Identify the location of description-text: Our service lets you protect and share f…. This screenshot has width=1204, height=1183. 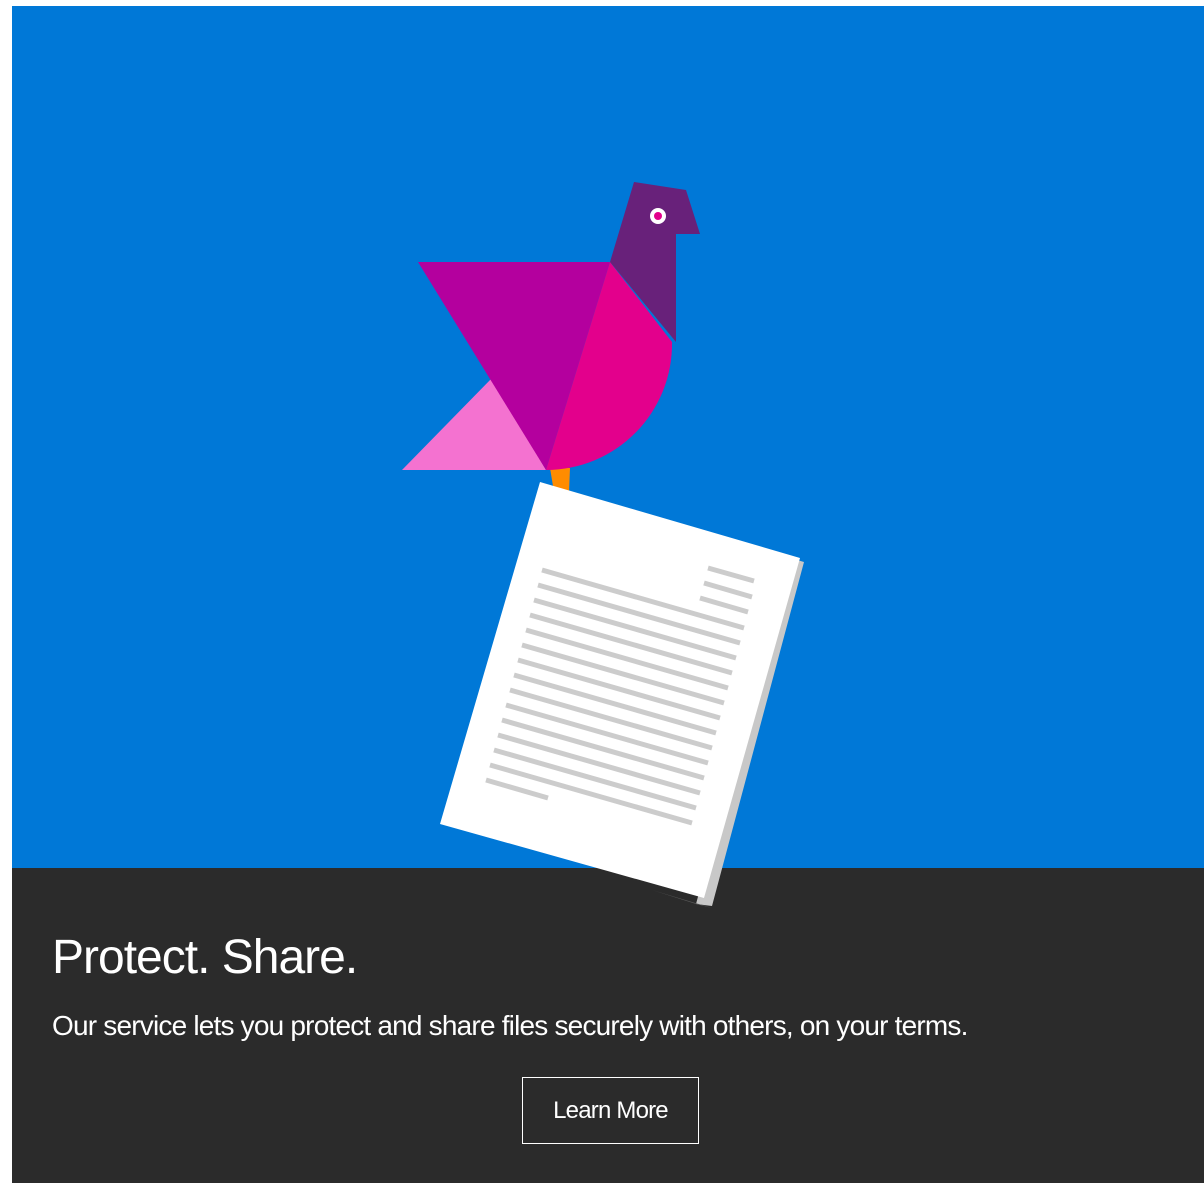
(510, 1025).